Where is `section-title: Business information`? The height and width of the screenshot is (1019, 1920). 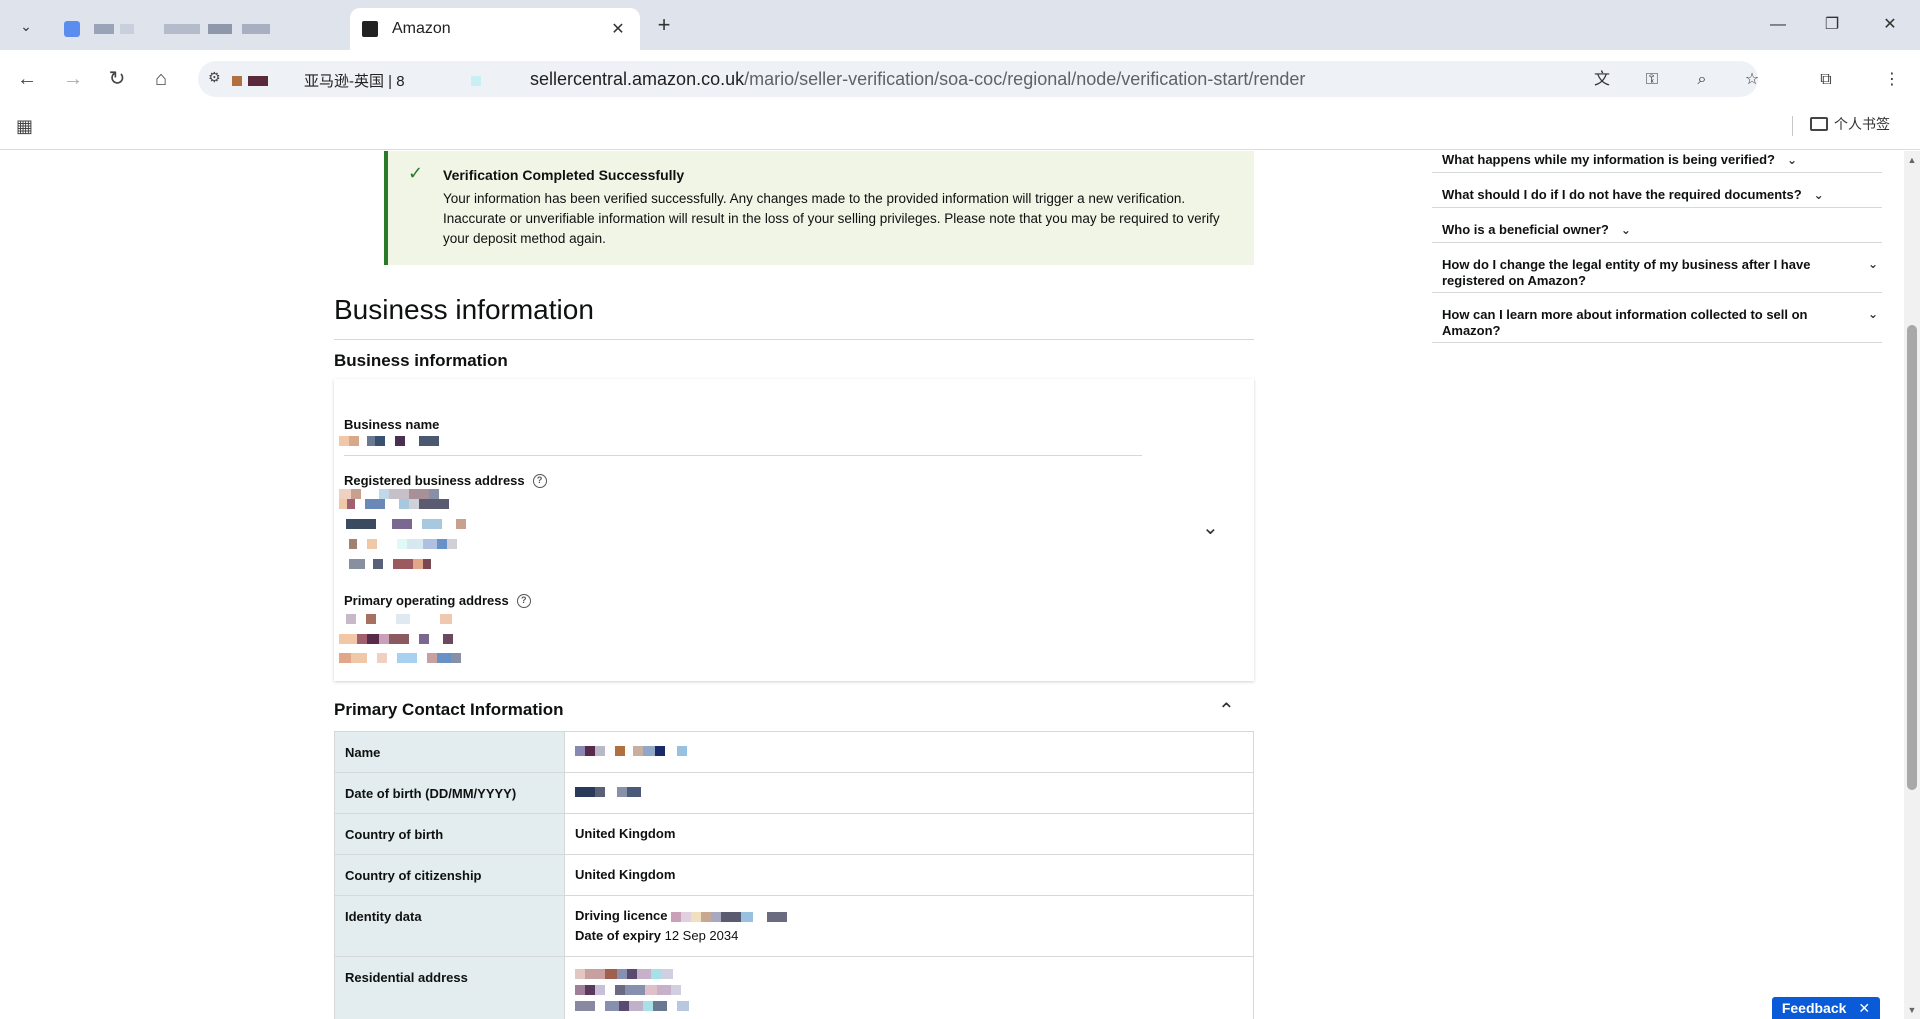 section-title: Business information is located at coordinates (421, 360).